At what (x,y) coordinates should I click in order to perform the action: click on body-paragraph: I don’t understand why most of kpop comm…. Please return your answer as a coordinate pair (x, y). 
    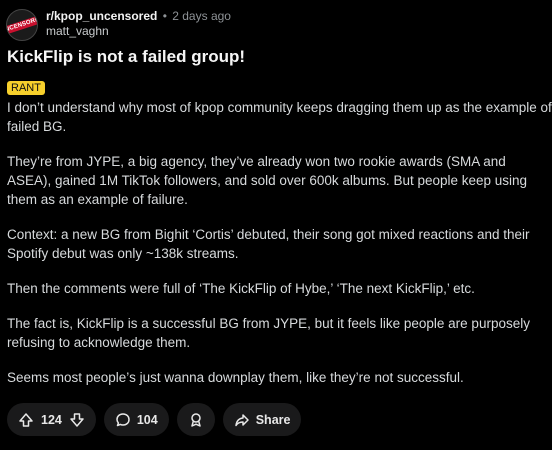
    Looking at the image, I should click on (279, 117).